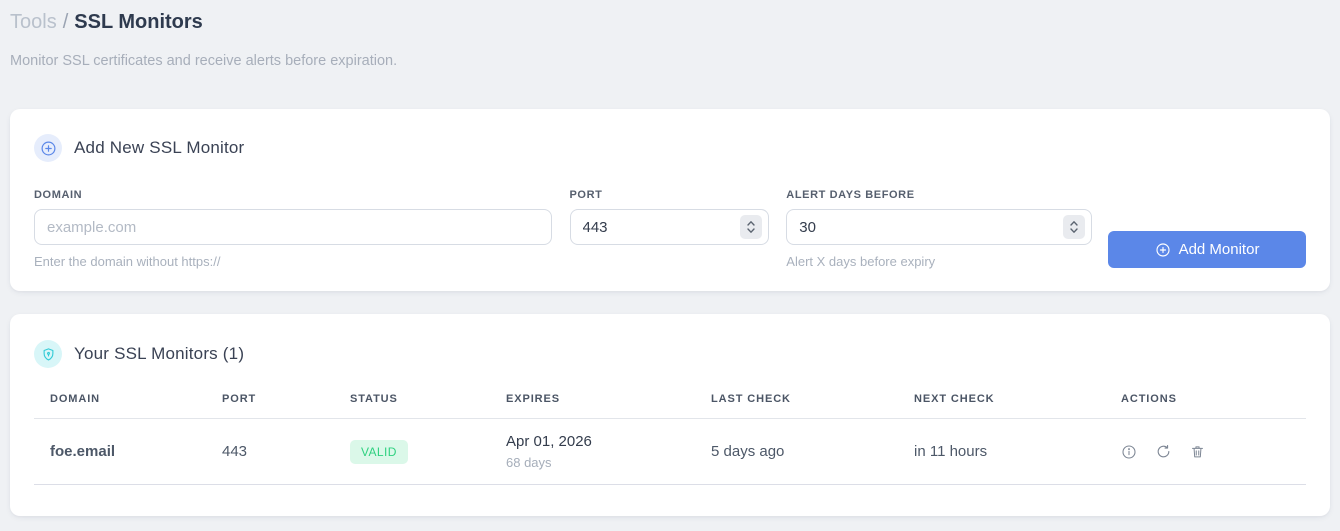  I want to click on domain-input, so click(293, 227).